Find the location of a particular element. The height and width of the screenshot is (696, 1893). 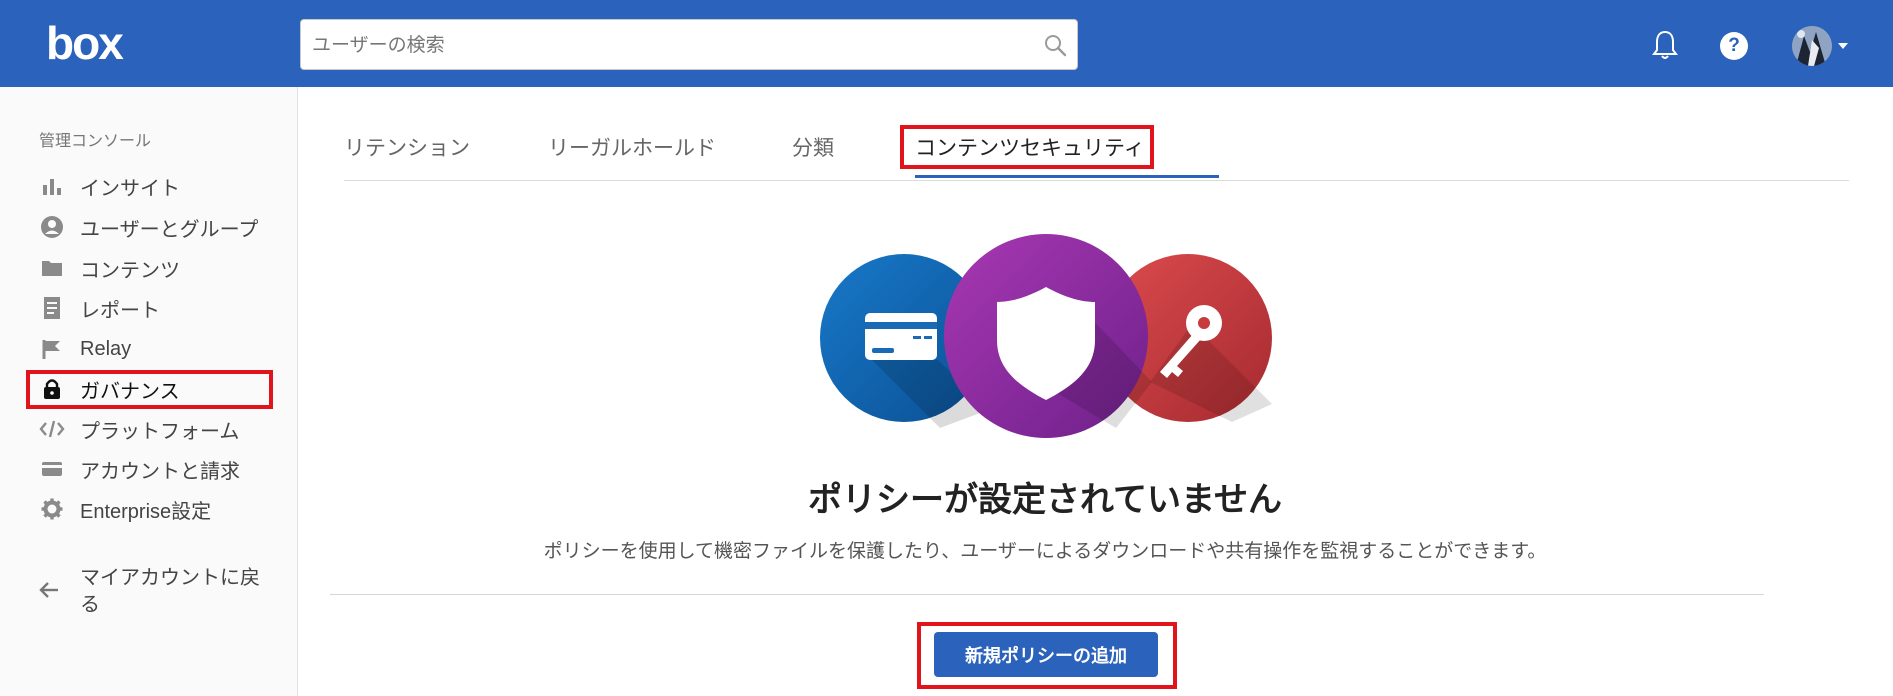

folder-icon is located at coordinates (52, 268).